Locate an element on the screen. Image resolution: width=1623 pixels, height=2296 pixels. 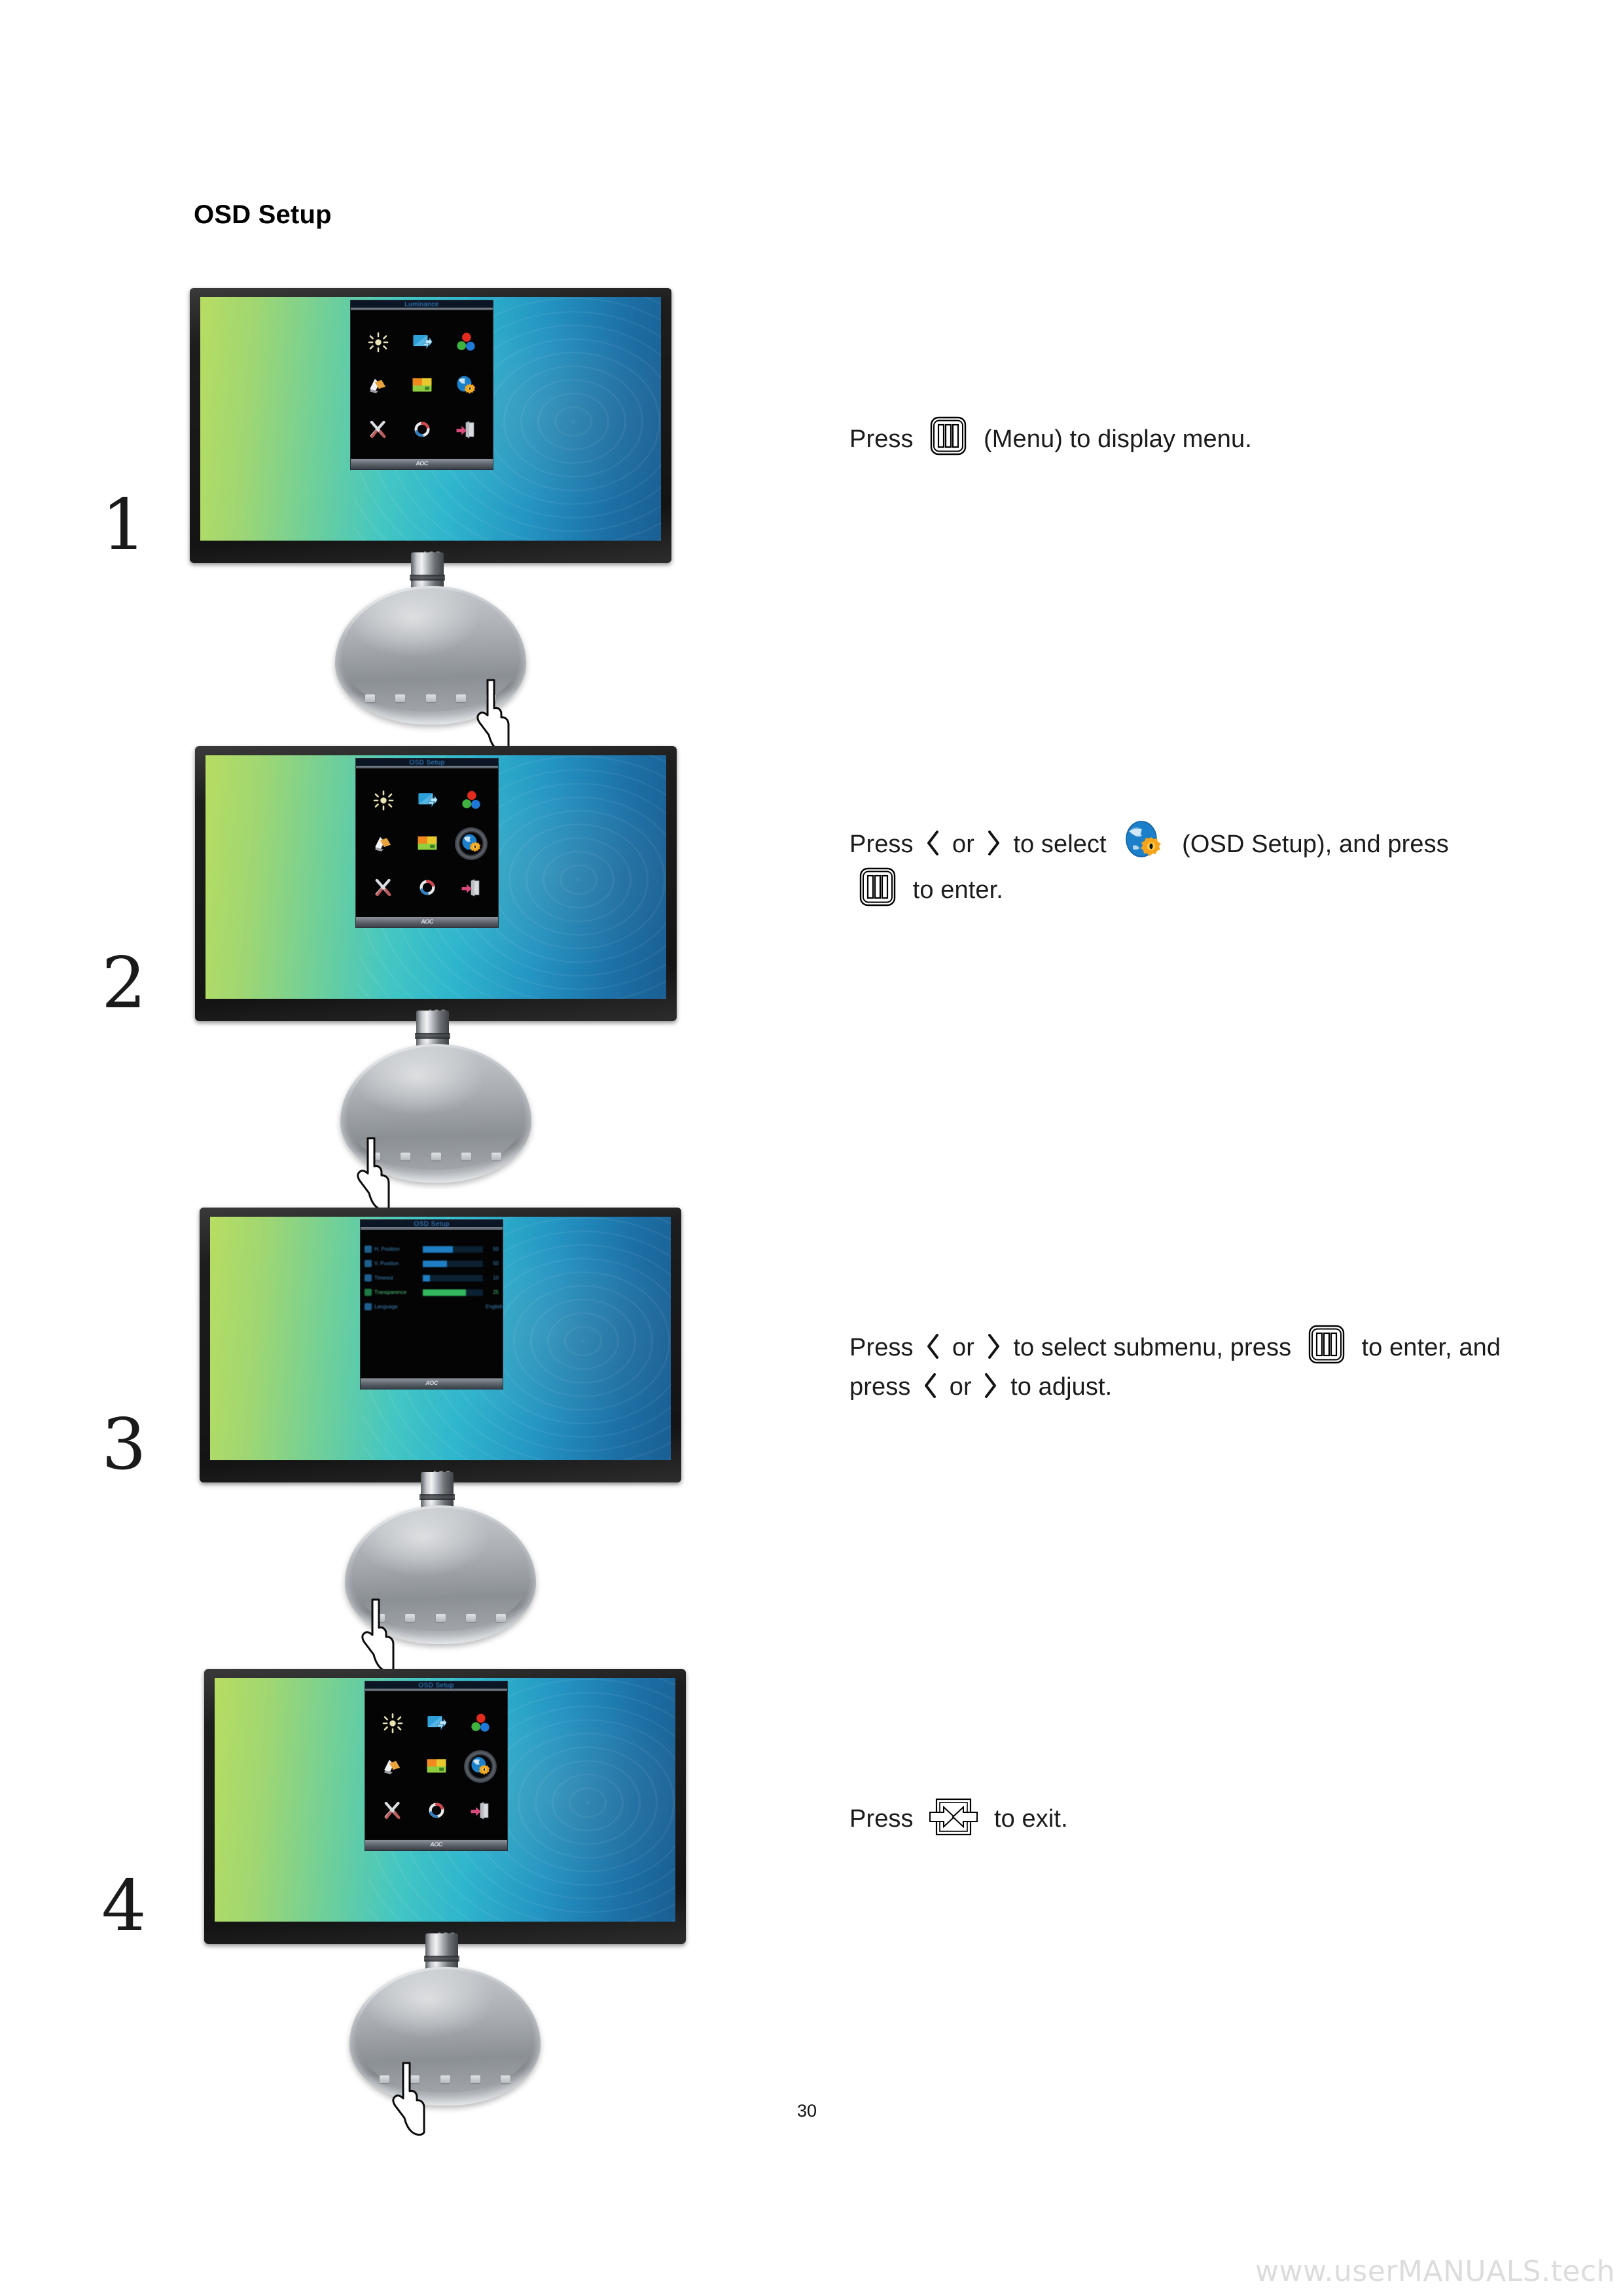
monitor-illustration-2: OSD Setup AOC is located at coordinates (437, 969).